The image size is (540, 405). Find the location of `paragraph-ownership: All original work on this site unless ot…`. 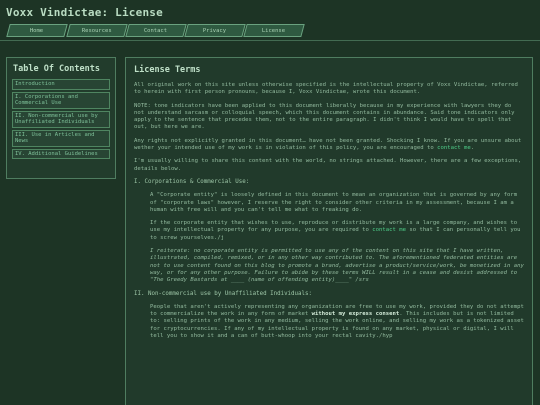

paragraph-ownership: All original work on this site unless ot… is located at coordinates (326, 89).